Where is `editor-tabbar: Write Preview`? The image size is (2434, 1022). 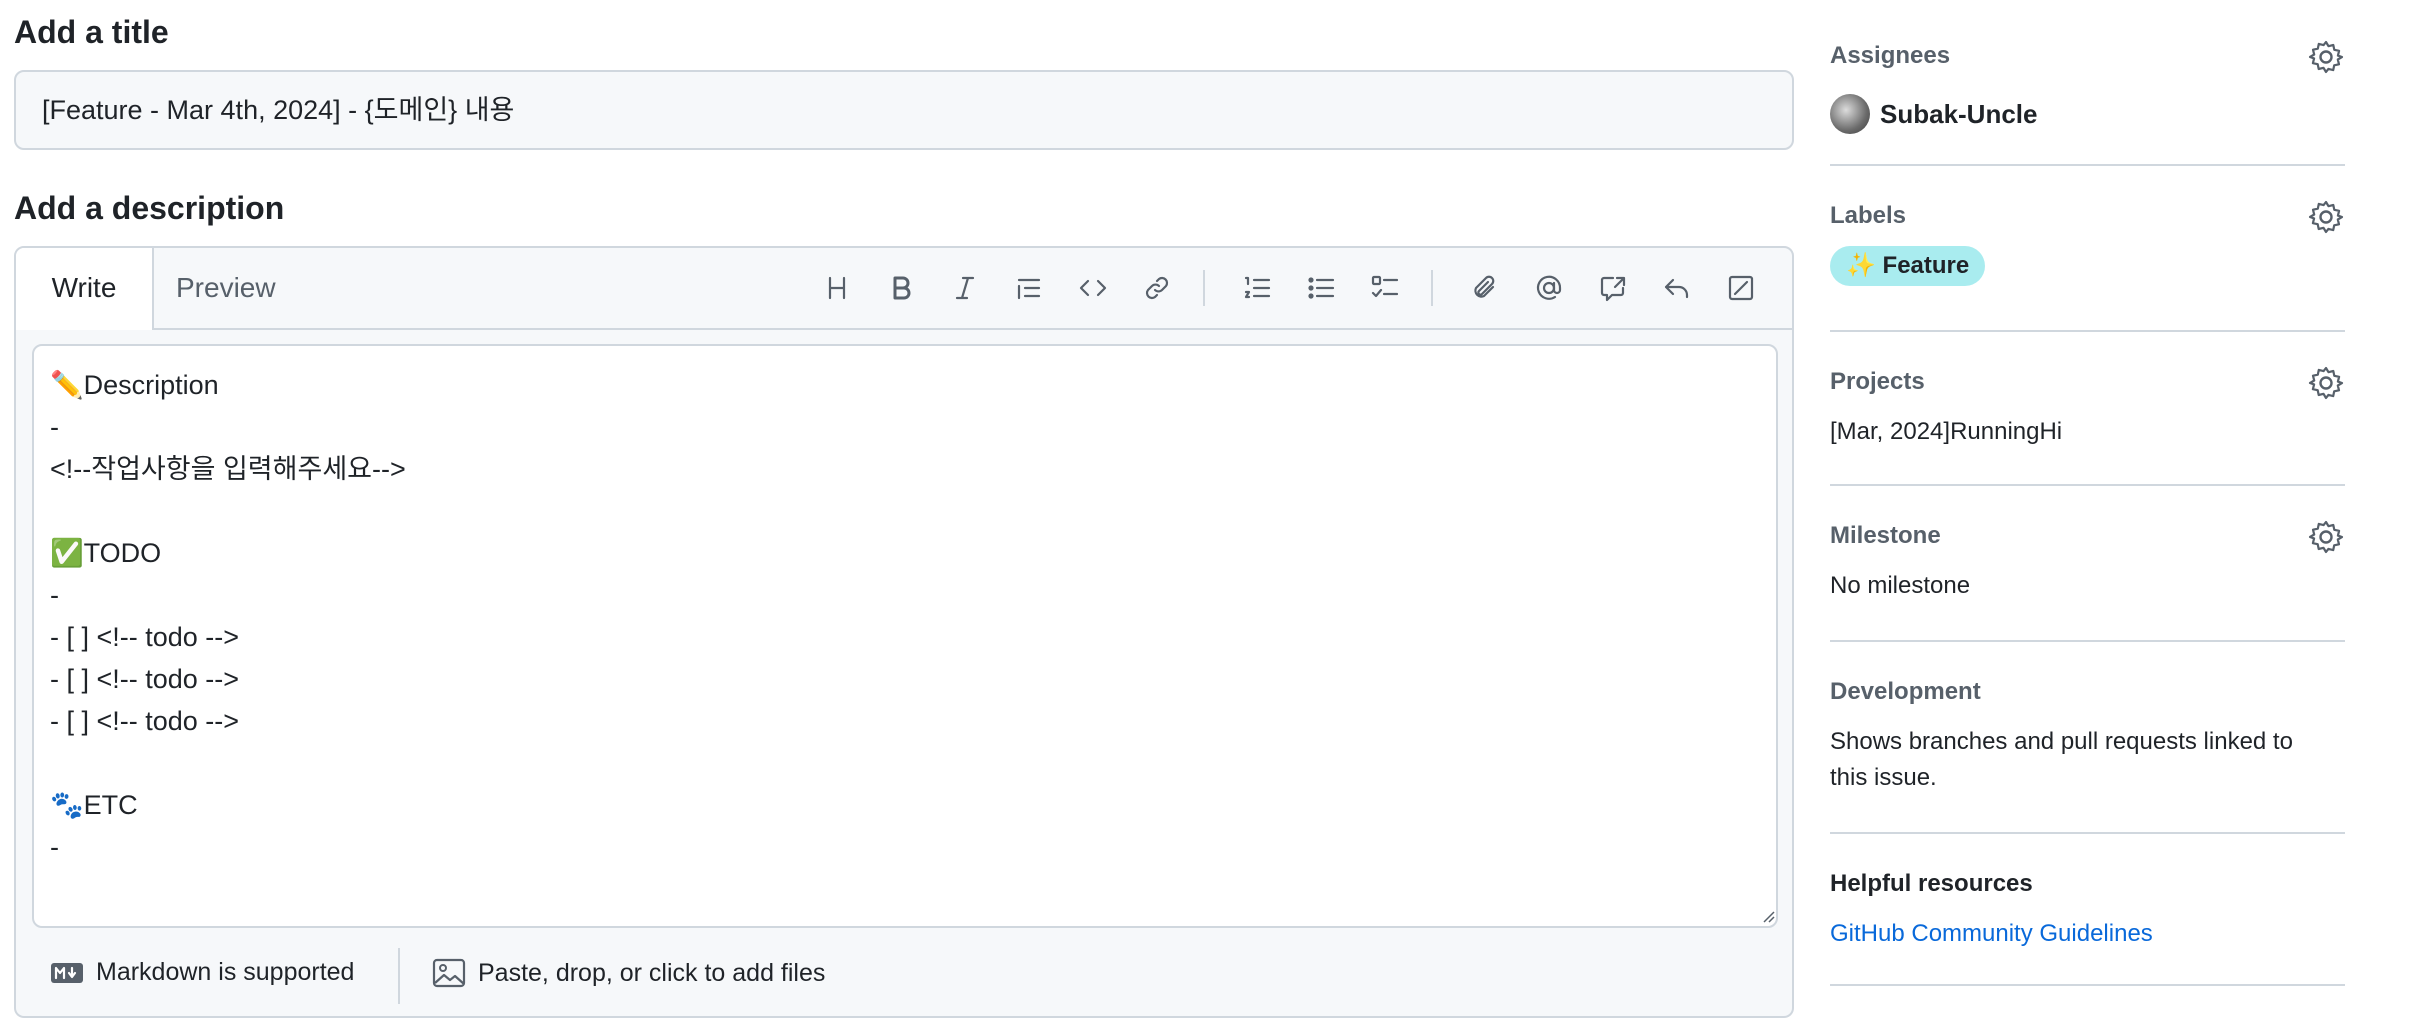
editor-tabbar: Write Preview is located at coordinates (904, 289).